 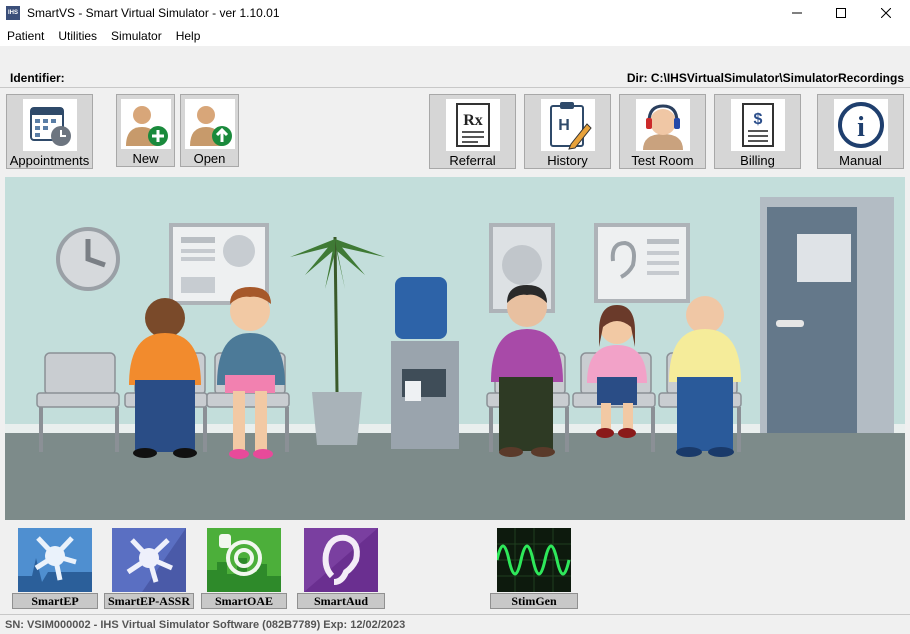 I want to click on smartep-assr-label: SmartEP-ASSR, so click(x=149, y=601).